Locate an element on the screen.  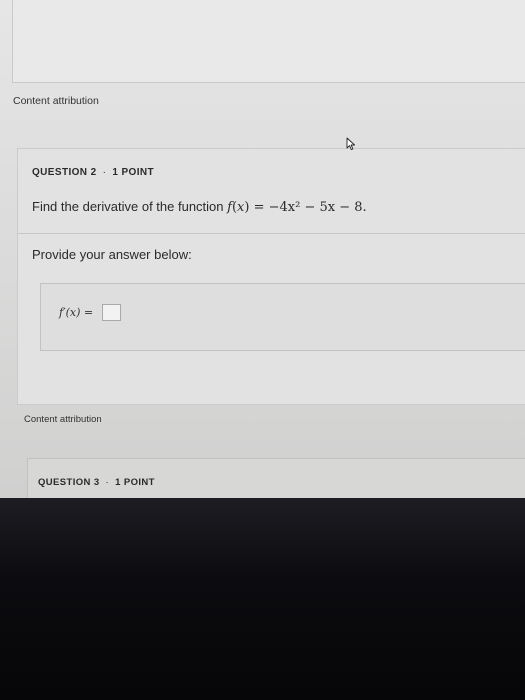
function-body: = −4x² − 5x − 8. is located at coordinates (310, 207).